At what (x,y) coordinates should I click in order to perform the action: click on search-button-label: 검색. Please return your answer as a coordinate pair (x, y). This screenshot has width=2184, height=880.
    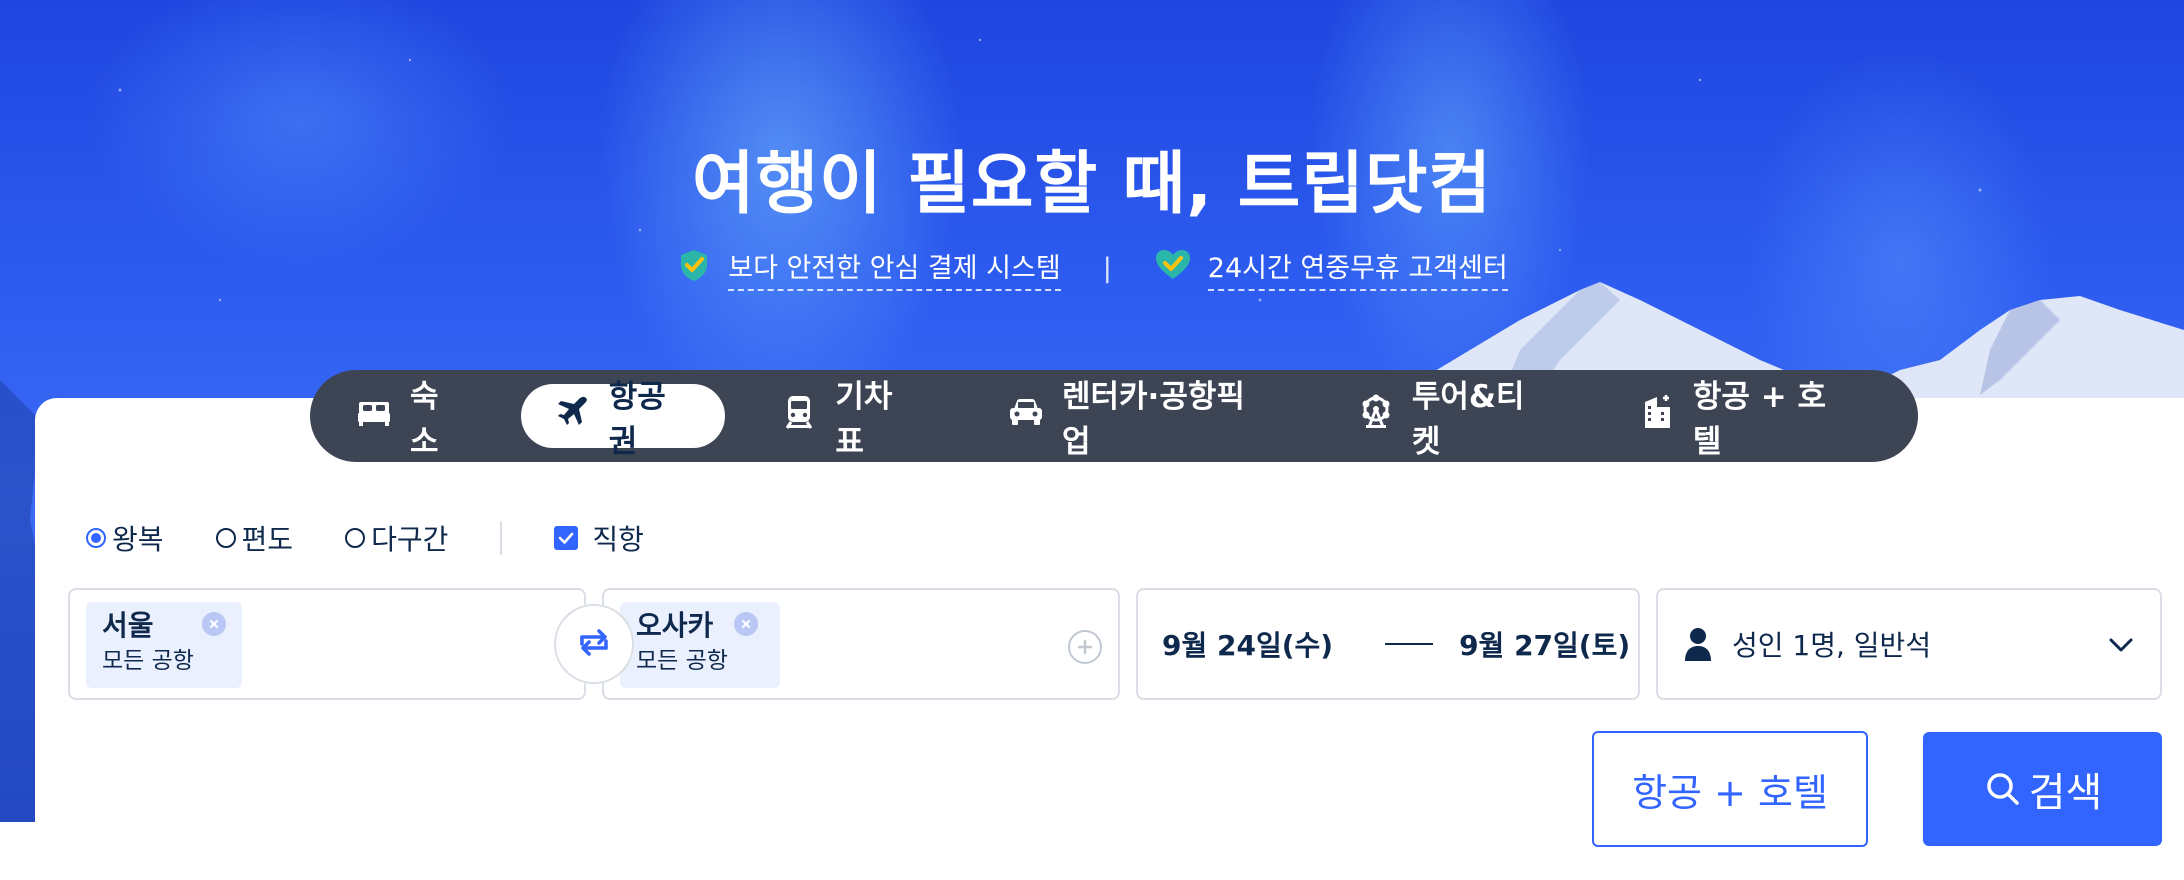
    Looking at the image, I should click on (2065, 793).